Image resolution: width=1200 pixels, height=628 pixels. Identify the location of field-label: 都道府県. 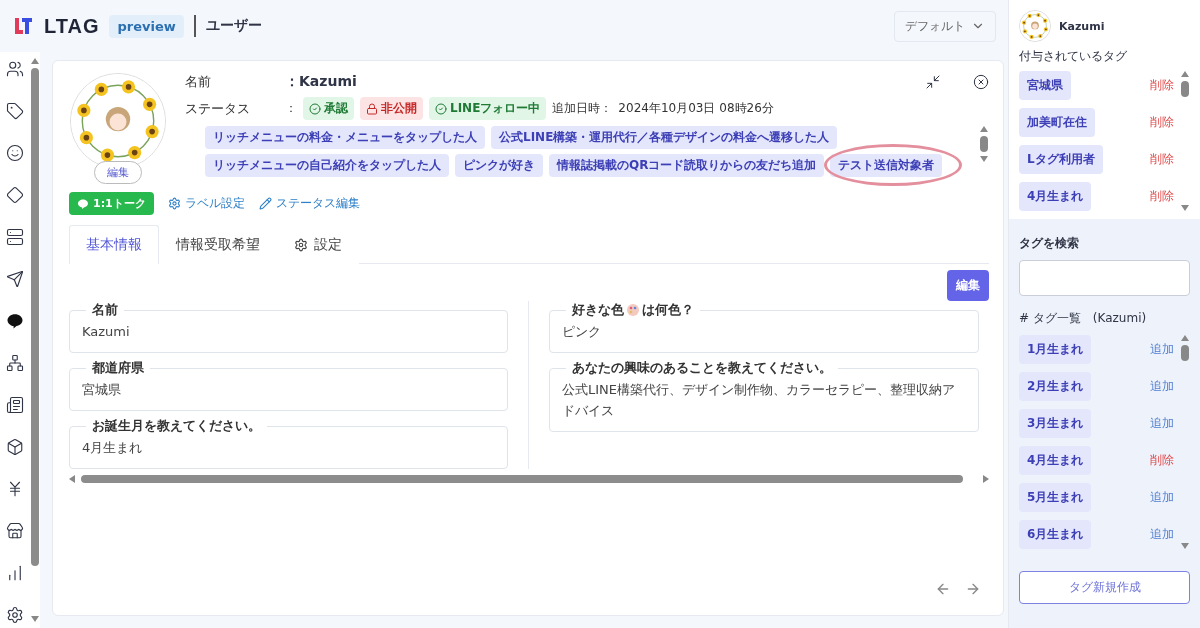
(118, 368).